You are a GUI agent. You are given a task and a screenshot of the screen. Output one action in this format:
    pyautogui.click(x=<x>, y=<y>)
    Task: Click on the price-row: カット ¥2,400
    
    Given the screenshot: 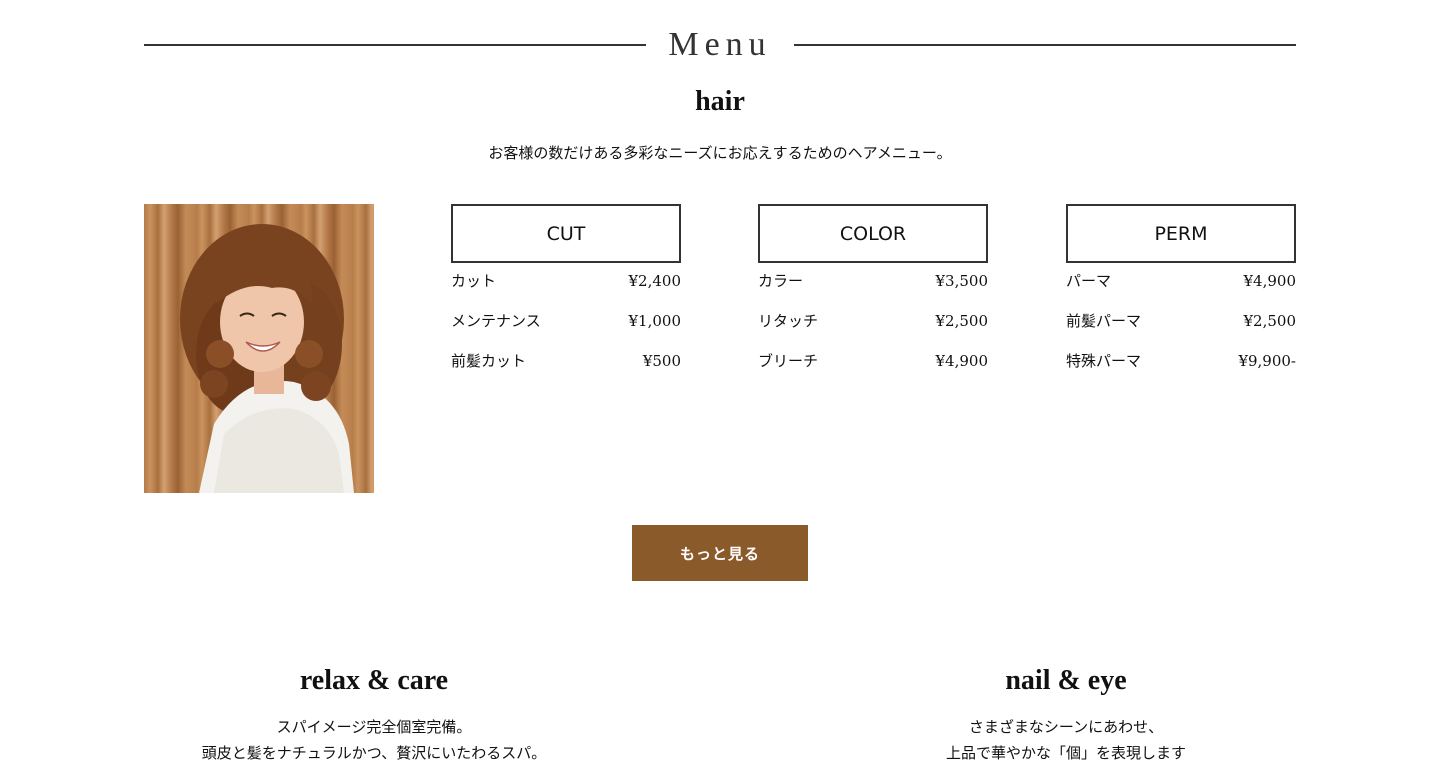 What is the action you would take?
    pyautogui.click(x=566, y=281)
    